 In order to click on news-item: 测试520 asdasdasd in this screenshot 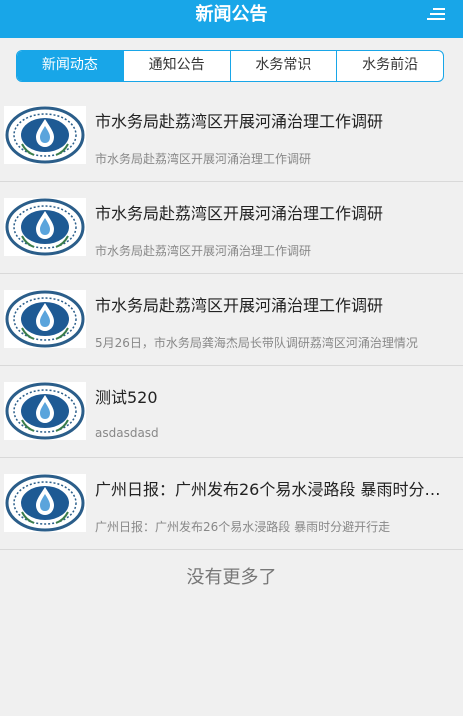, I will do `click(231, 412)`.